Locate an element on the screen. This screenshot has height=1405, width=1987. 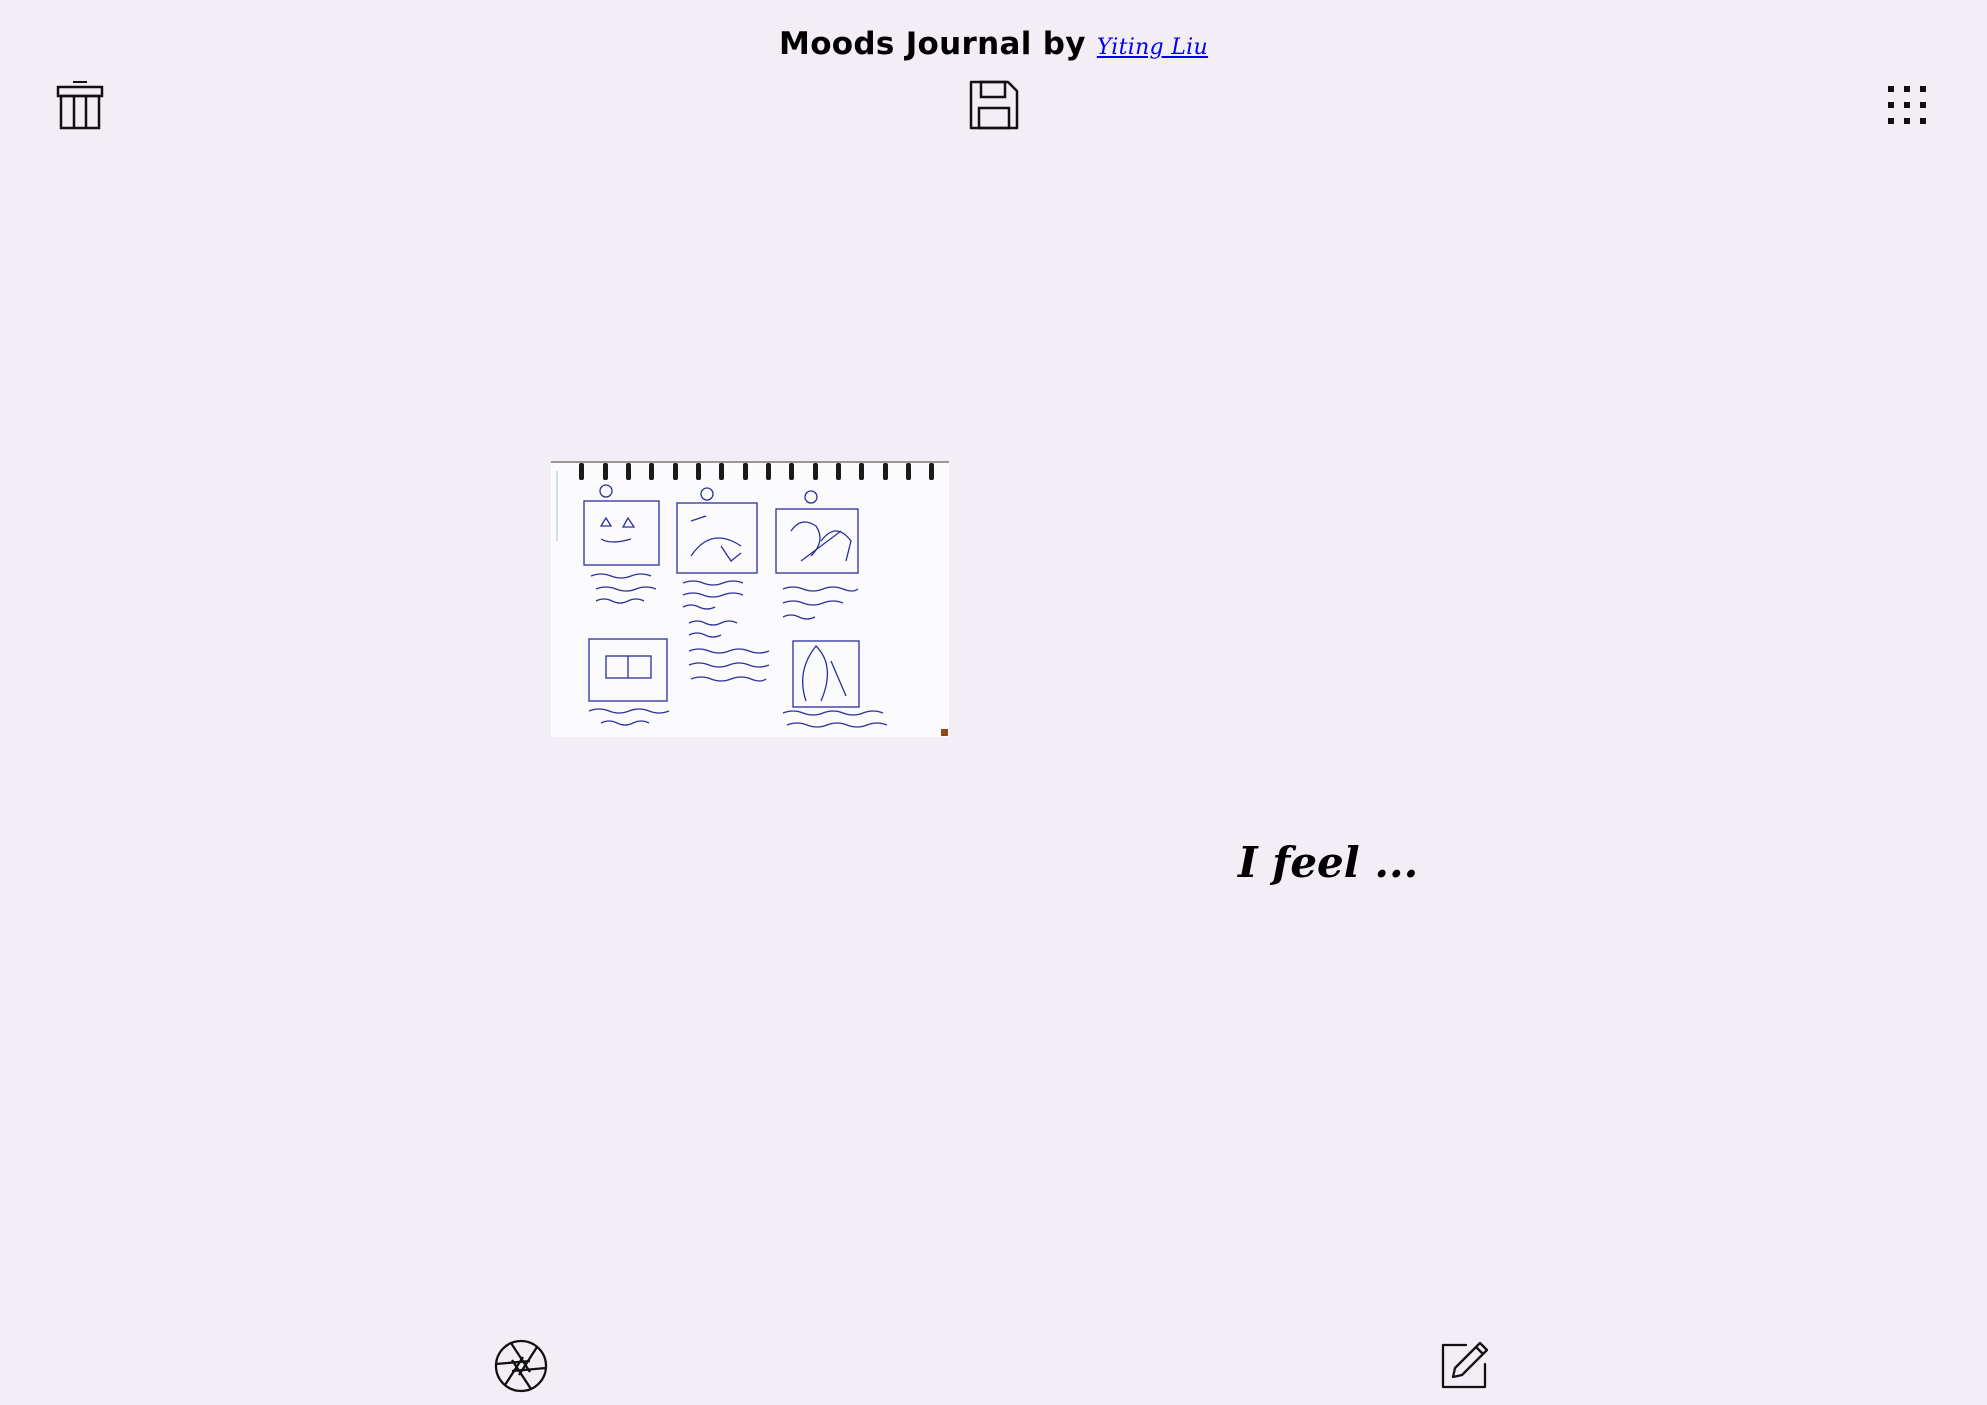
grid-dots-icon is located at coordinates (1907, 105).